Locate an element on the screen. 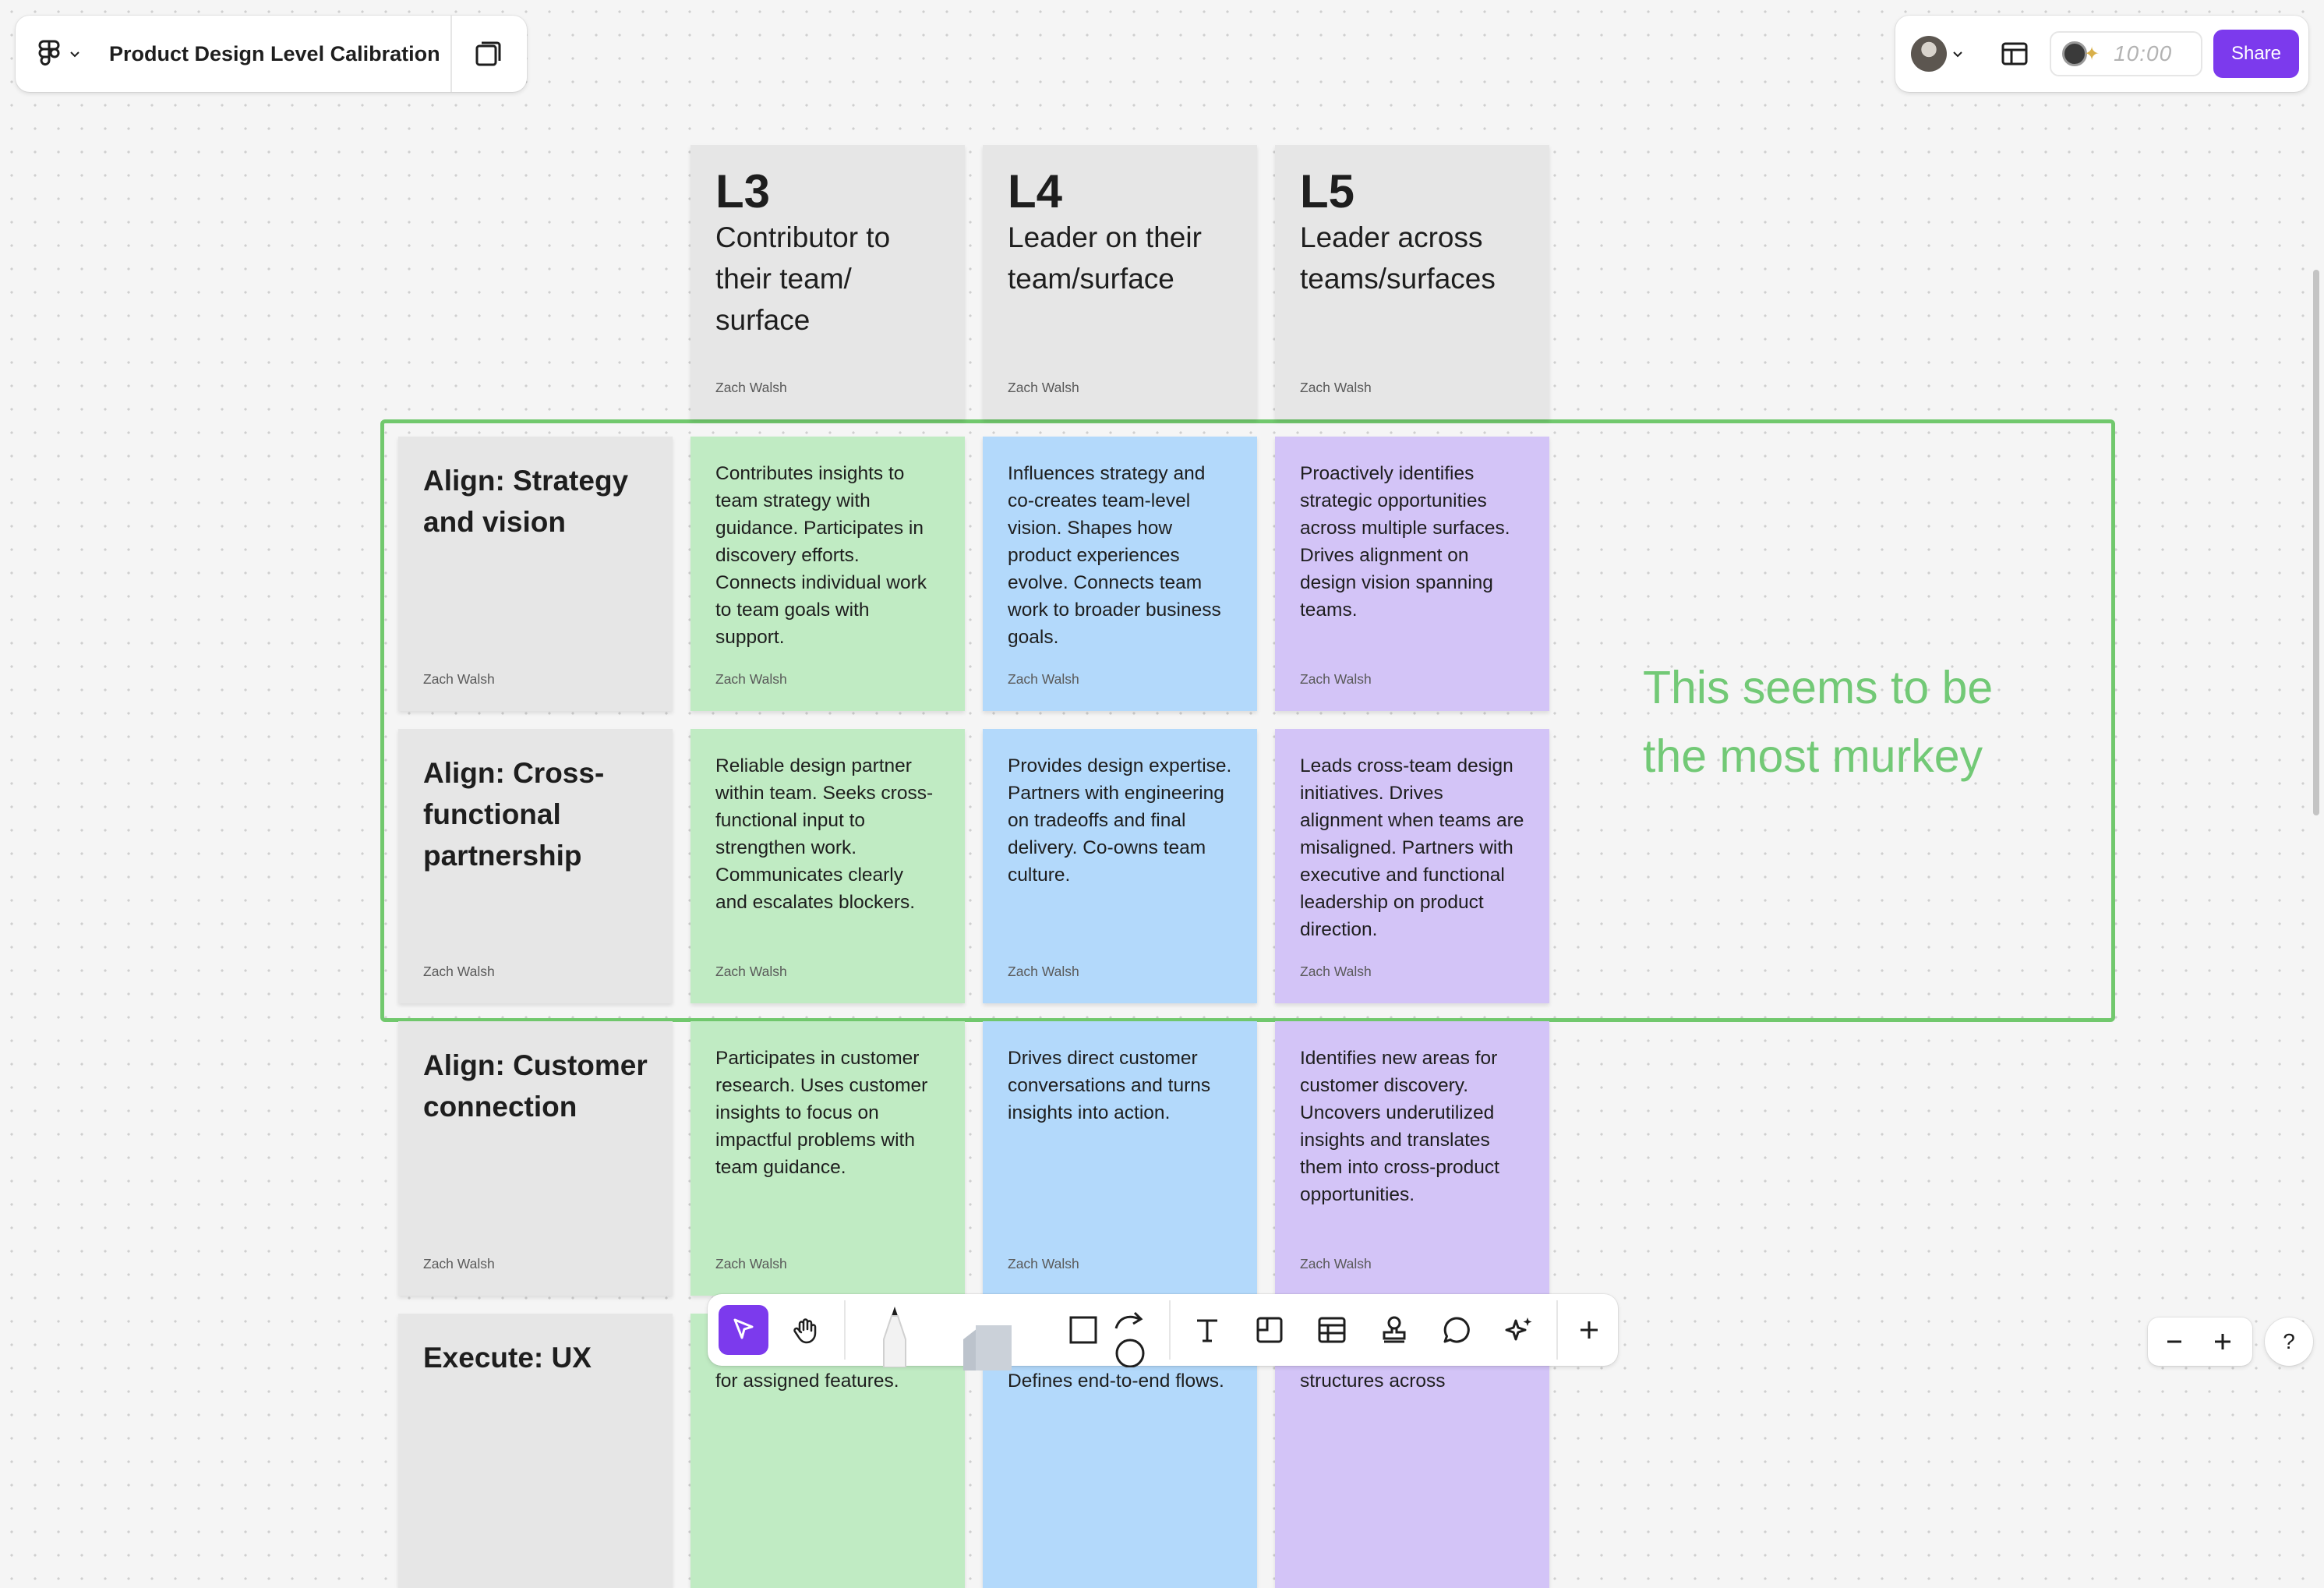 The image size is (2324, 1588). figma-logo-icon is located at coordinates (49, 53).